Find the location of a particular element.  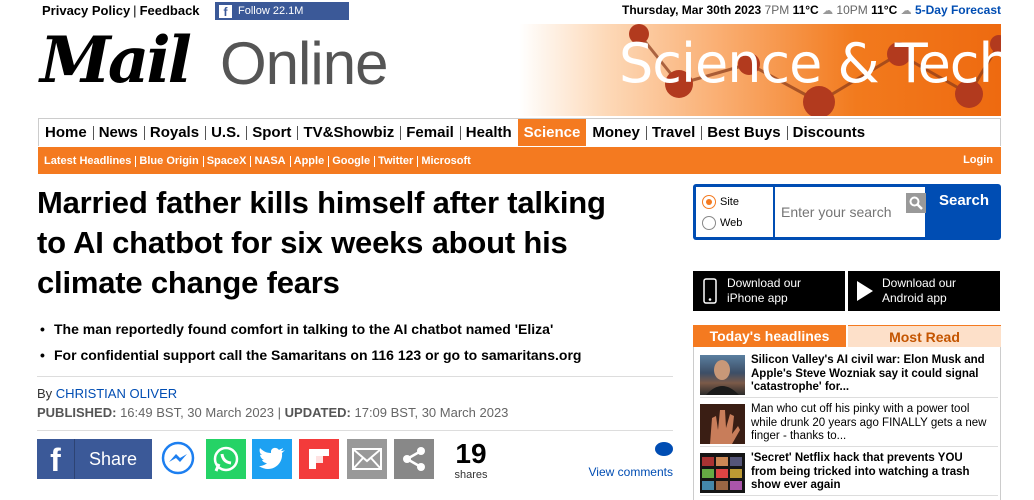

search-button: Search is located at coordinates (964, 212).